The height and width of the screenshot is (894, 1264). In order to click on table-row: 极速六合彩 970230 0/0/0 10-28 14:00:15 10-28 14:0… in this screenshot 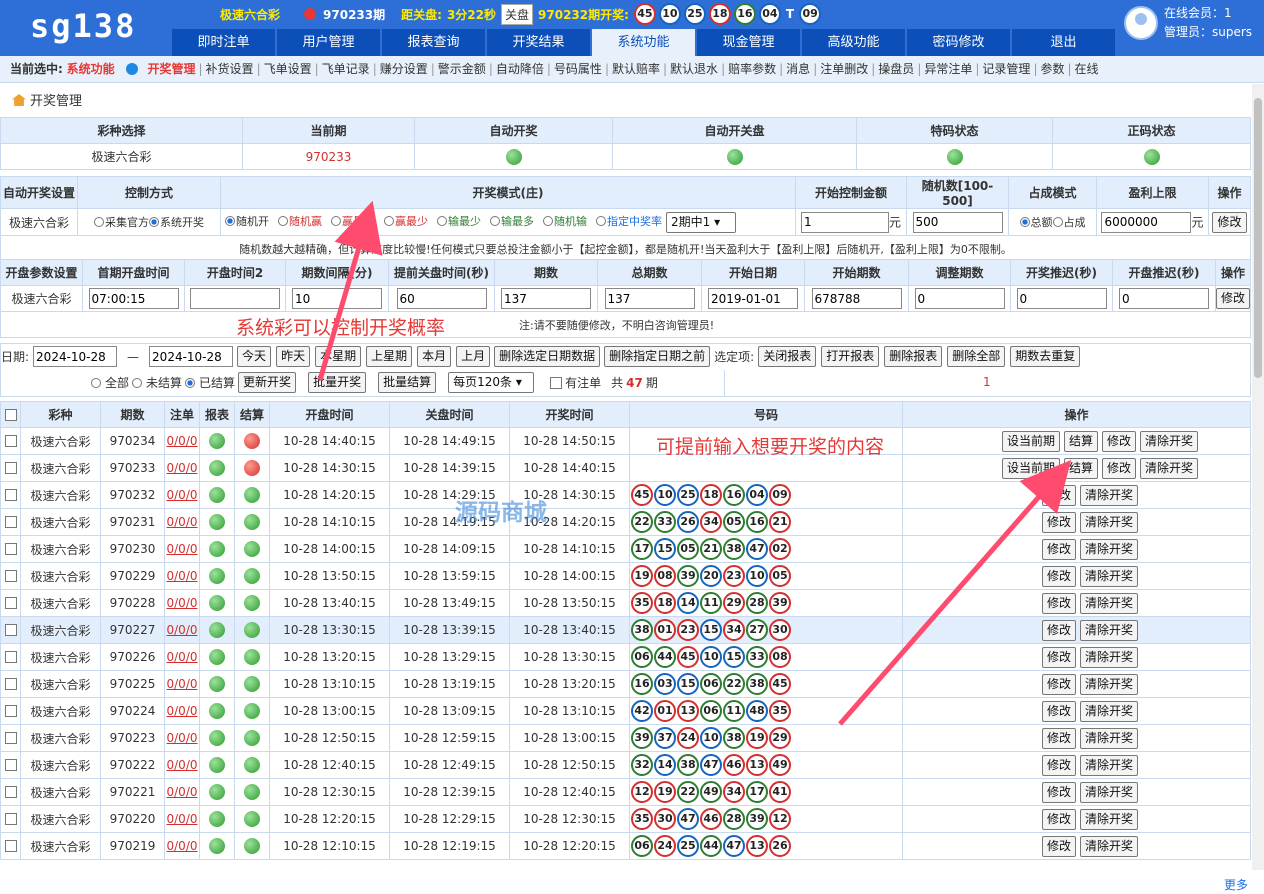, I will do `click(625, 549)`.